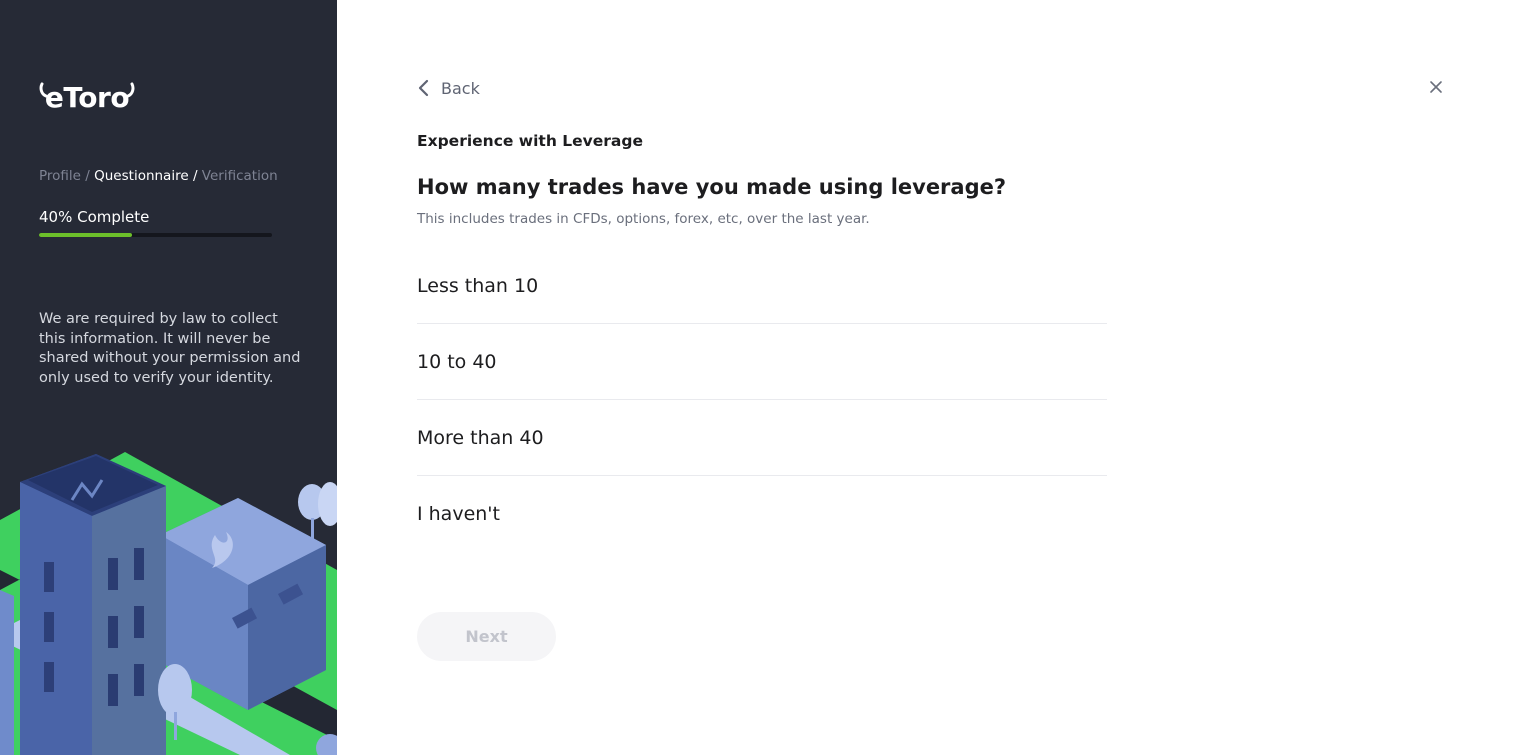  What do you see at coordinates (423, 88) in the screenshot?
I see `chevron-left-icon` at bounding box center [423, 88].